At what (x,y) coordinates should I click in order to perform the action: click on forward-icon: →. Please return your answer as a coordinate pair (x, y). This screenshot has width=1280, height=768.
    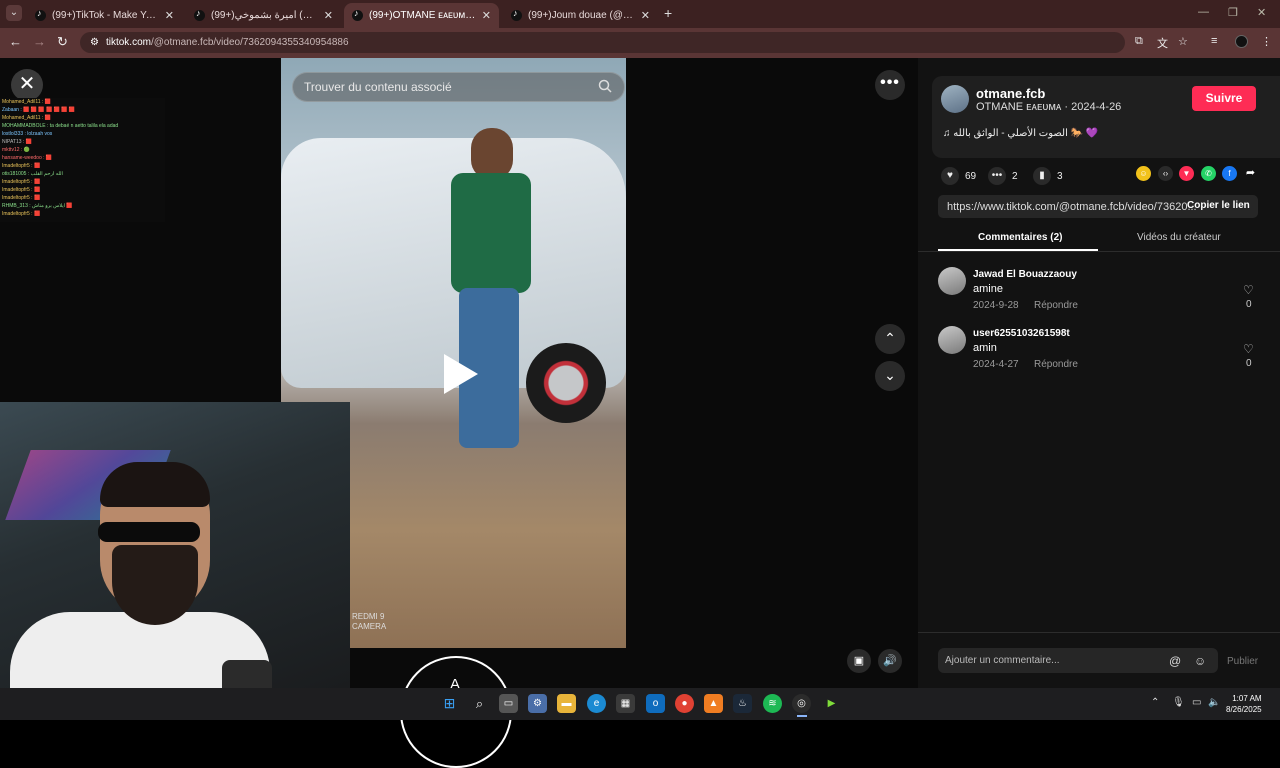
    Looking at the image, I should click on (39, 41).